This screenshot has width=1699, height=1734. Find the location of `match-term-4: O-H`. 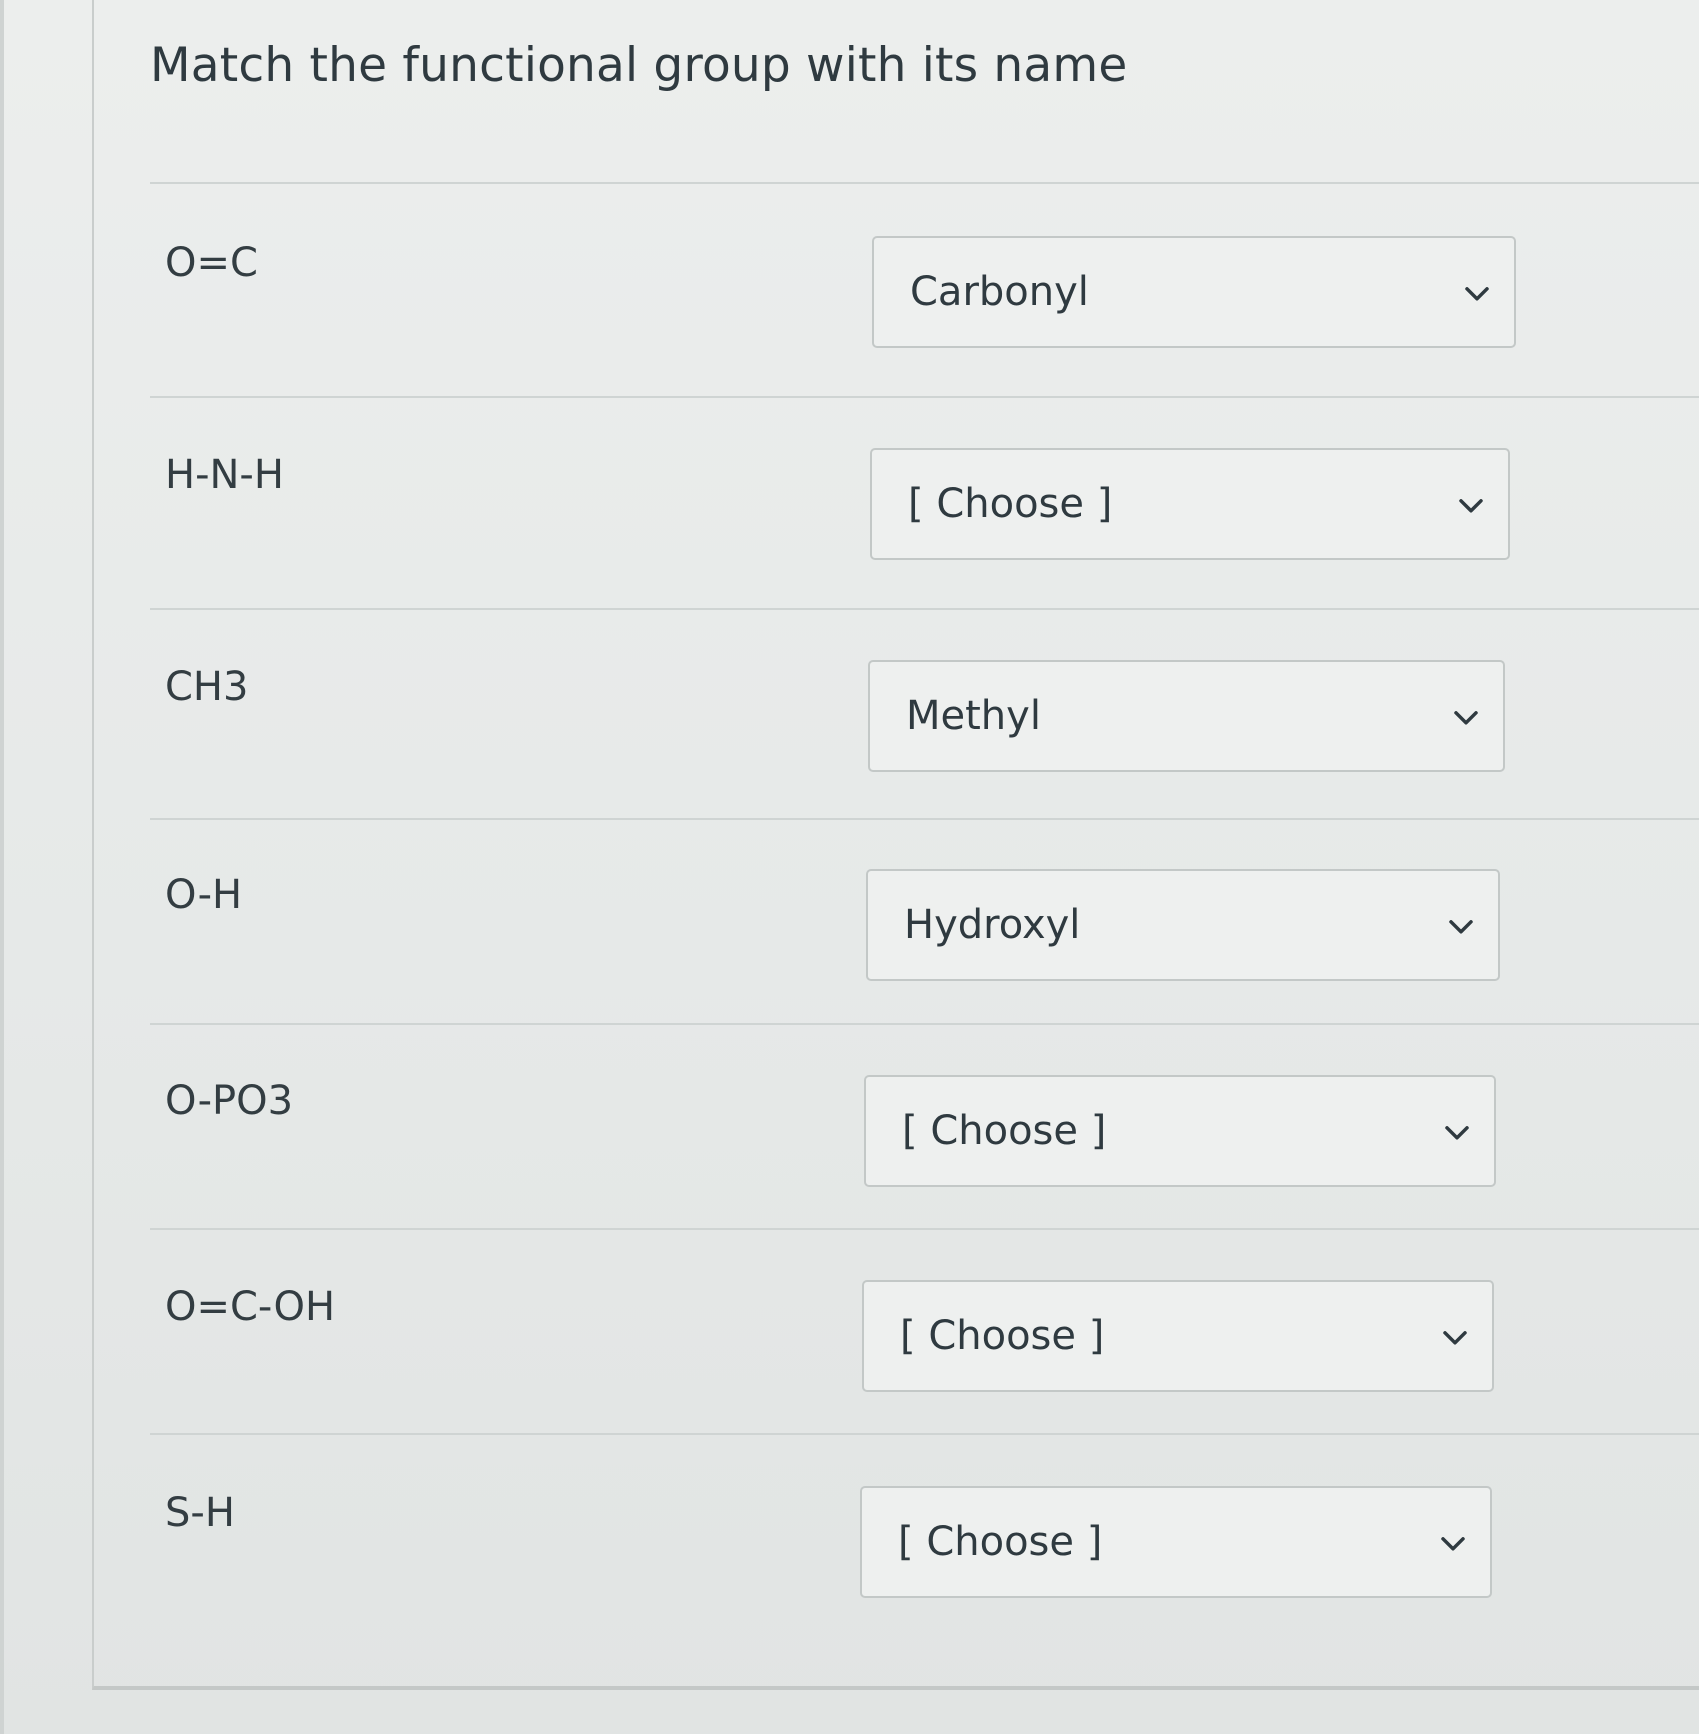

match-term-4: O-H is located at coordinates (204, 895).